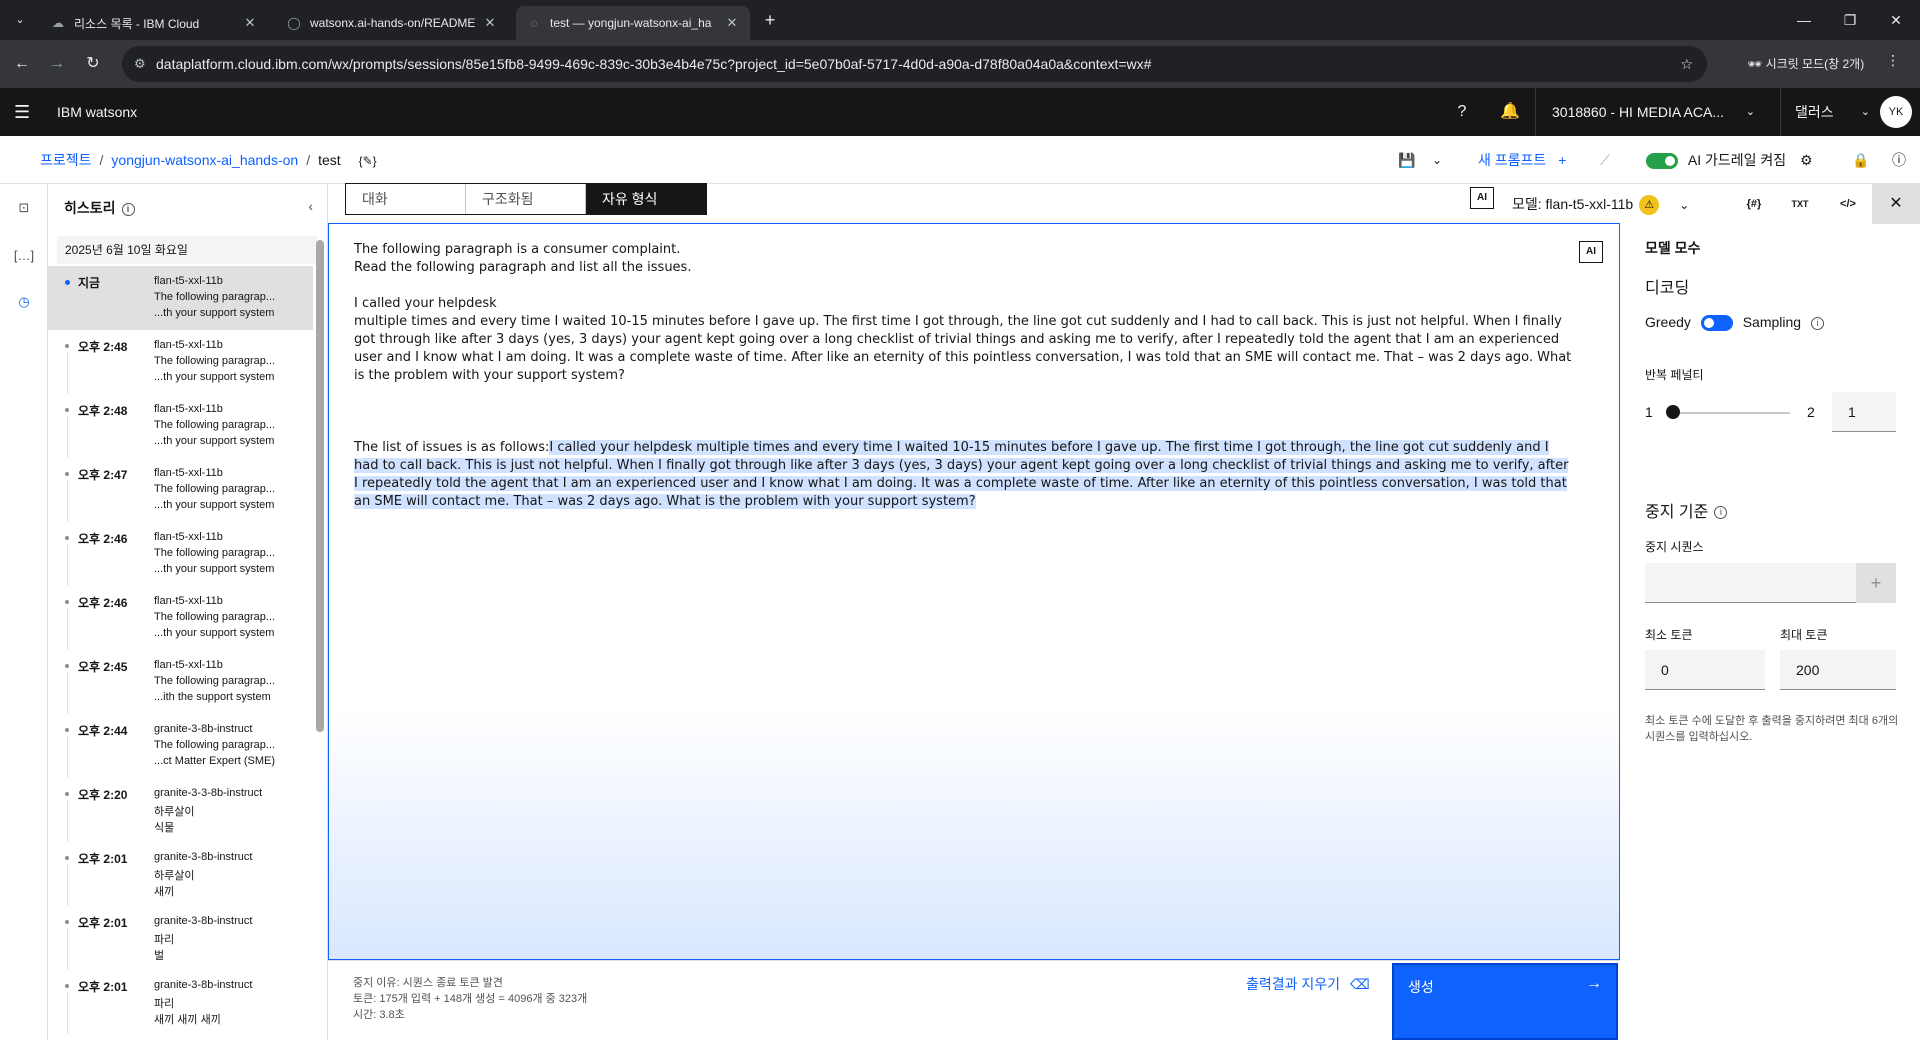 This screenshot has height=1040, width=1920. What do you see at coordinates (1510, 112) in the screenshot?
I see `notification-bell-icon: 🔔` at bounding box center [1510, 112].